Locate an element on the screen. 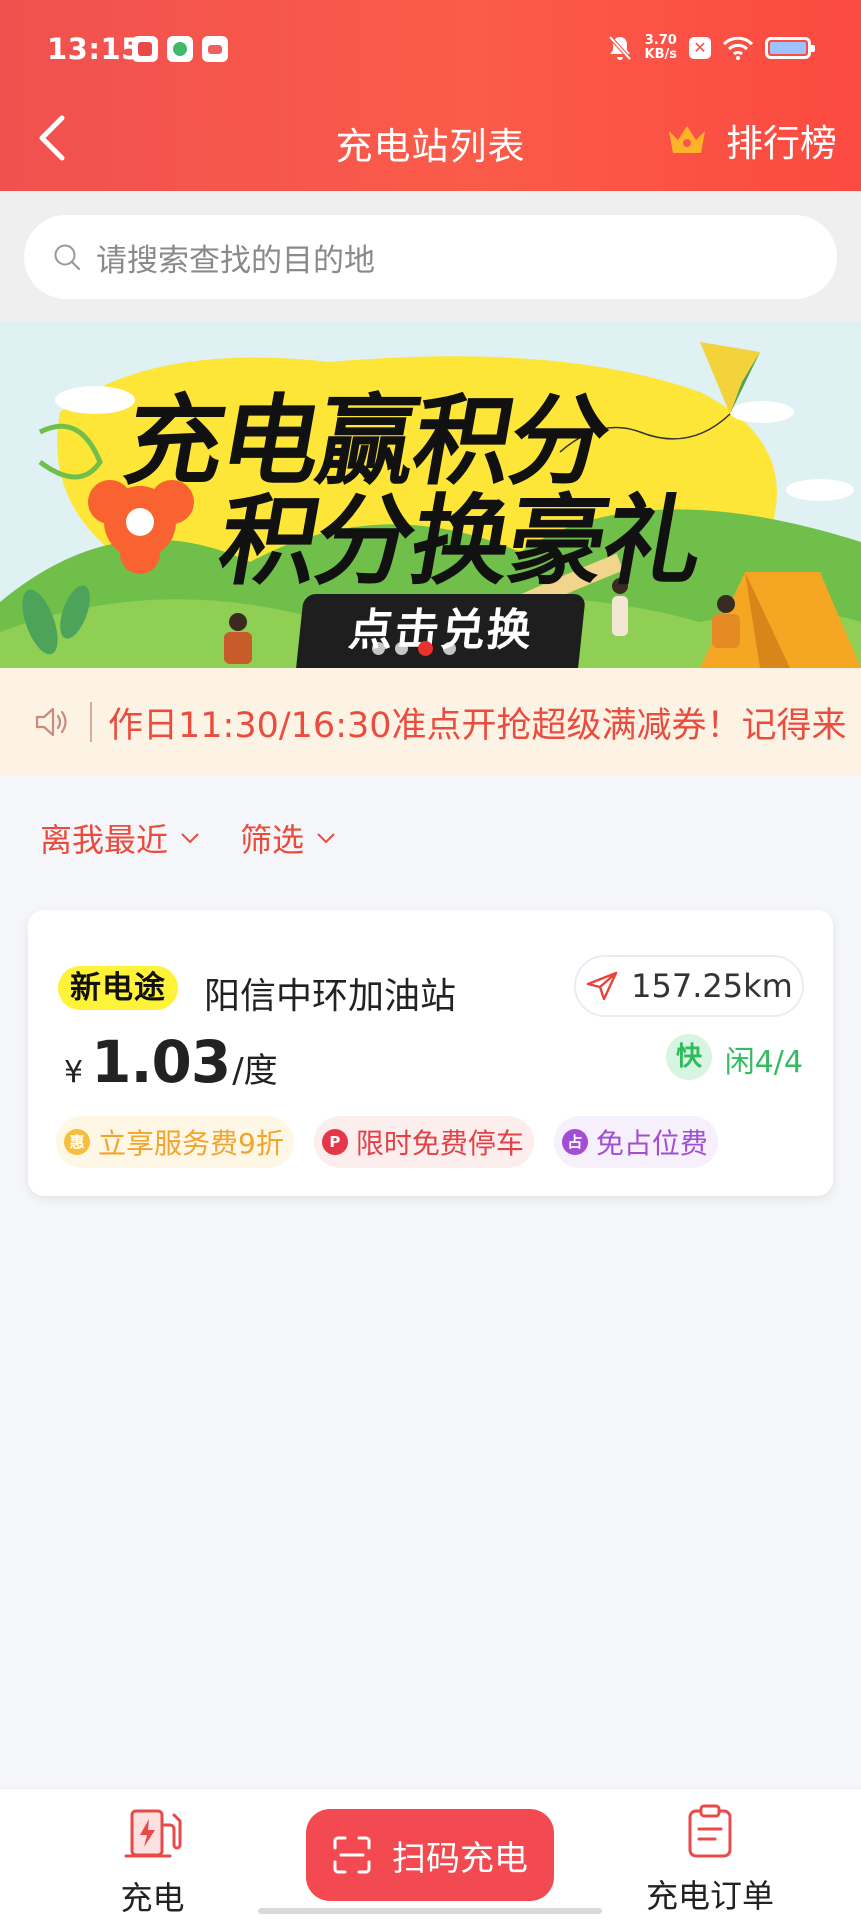  tag-no-occupancy-fee: 占 免占位费 is located at coordinates (635, 1142).